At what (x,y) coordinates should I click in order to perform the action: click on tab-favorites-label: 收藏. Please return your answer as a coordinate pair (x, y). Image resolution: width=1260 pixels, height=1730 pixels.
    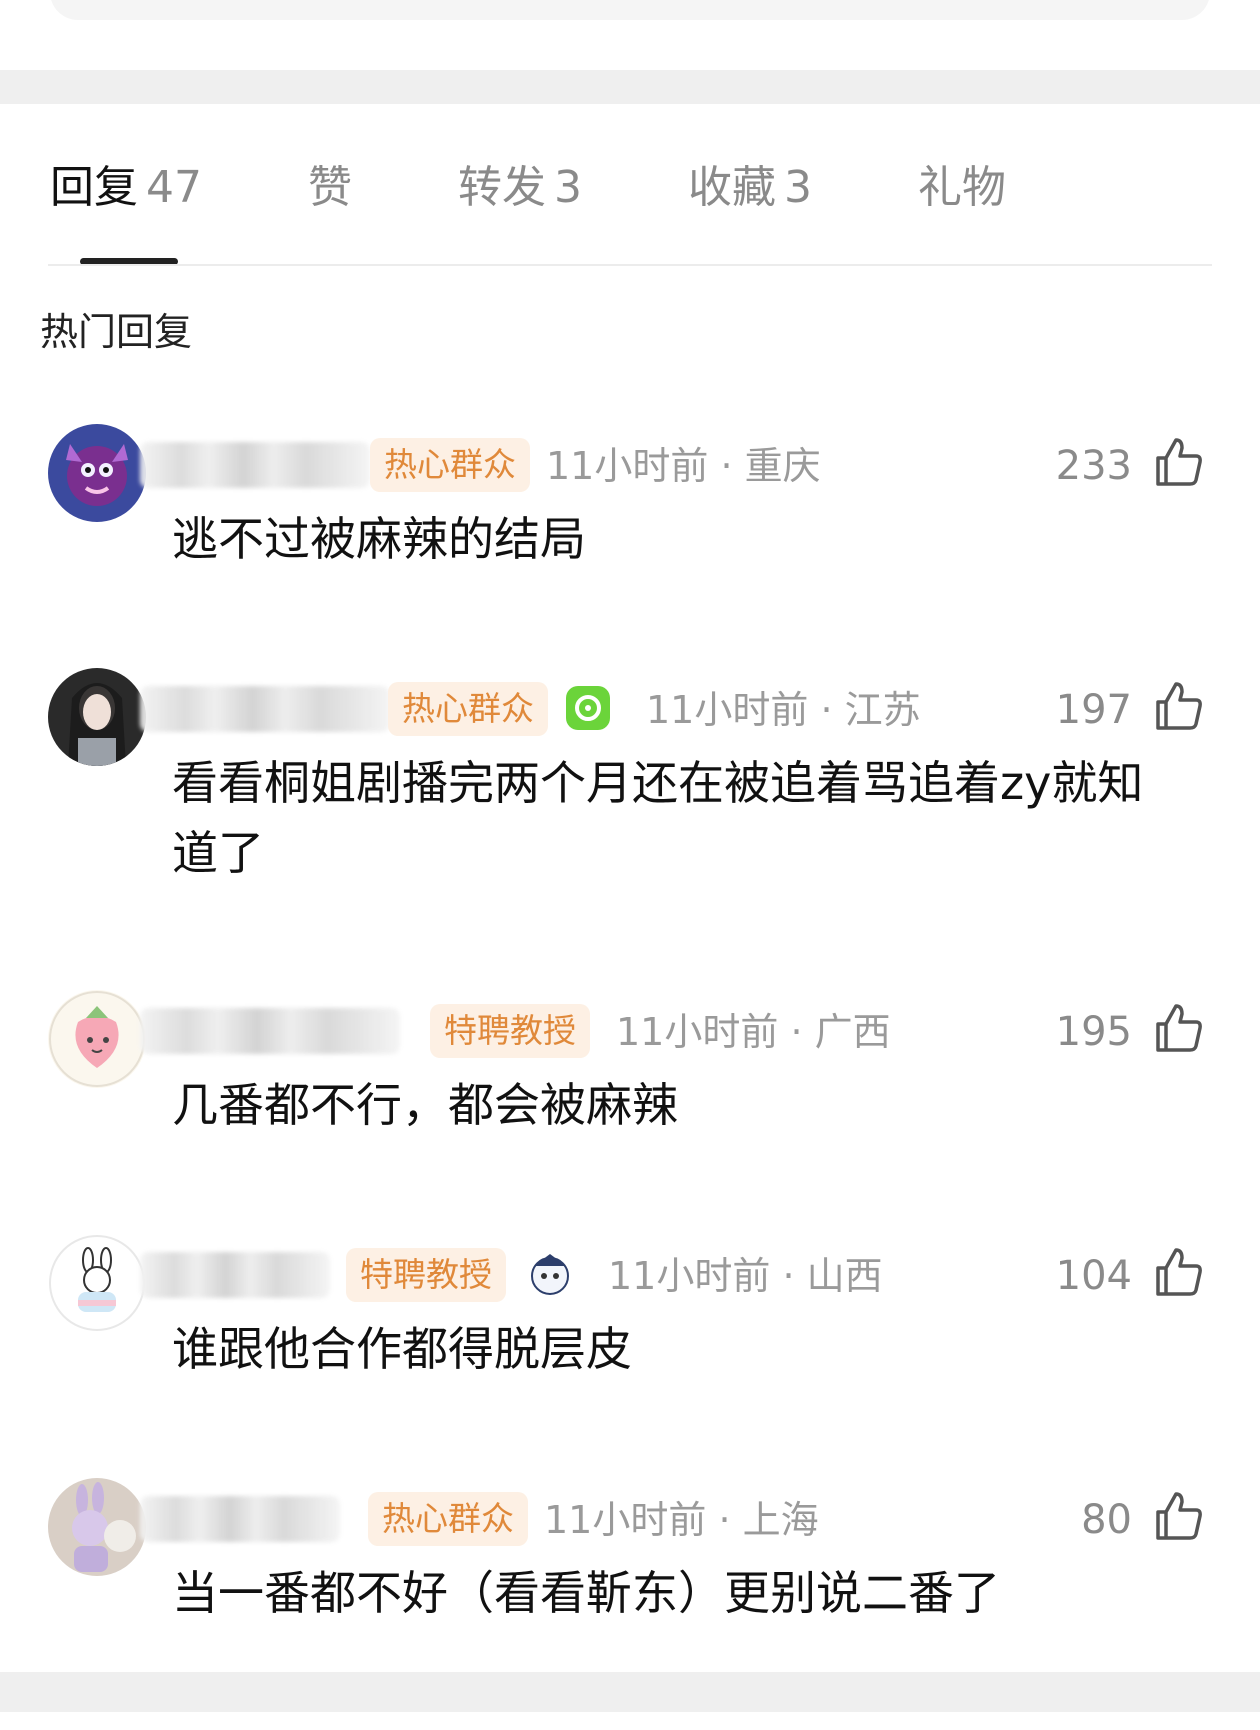
    Looking at the image, I should click on (732, 187).